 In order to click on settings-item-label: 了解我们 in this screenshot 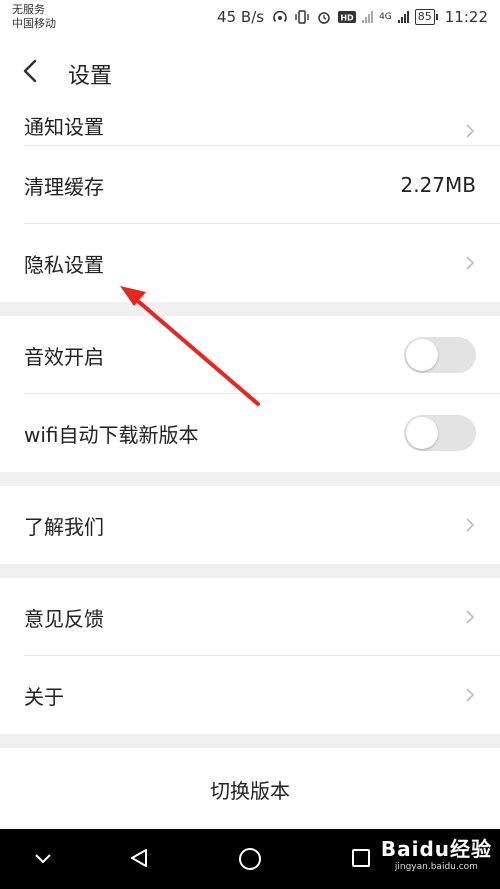, I will do `click(64, 526)`.